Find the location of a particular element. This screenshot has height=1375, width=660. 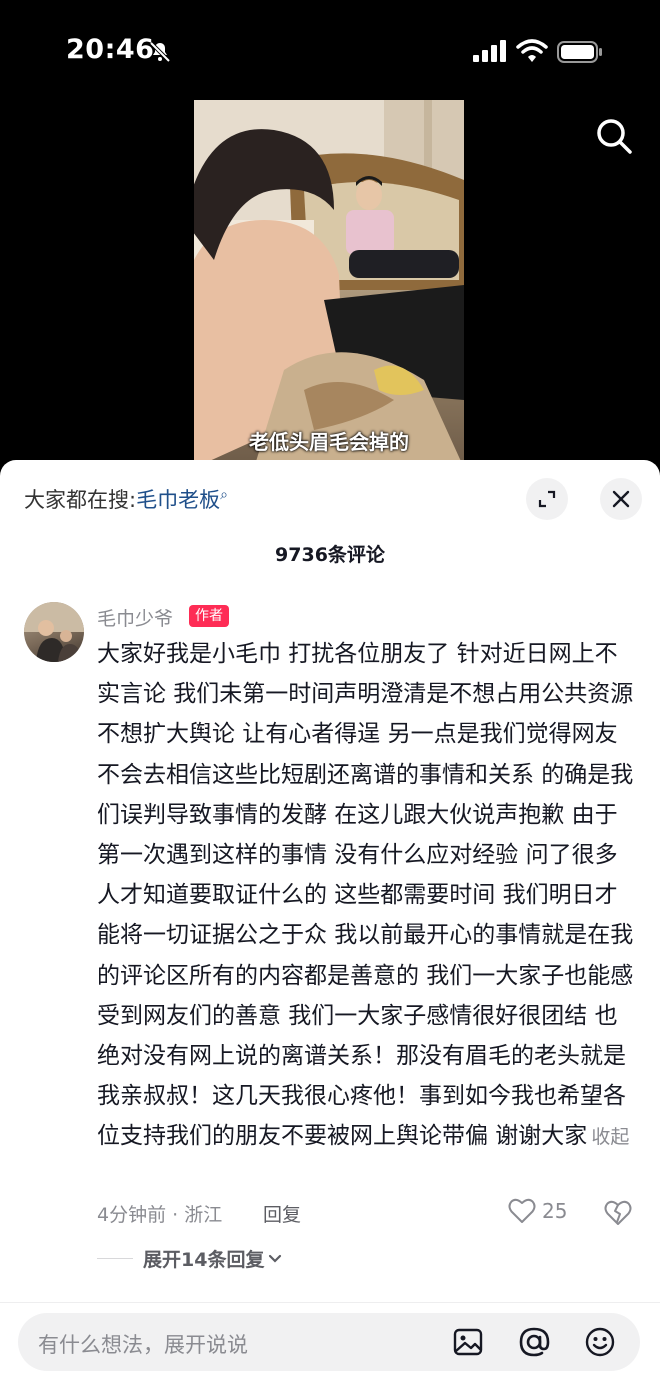

emoji-icon is located at coordinates (600, 1342).